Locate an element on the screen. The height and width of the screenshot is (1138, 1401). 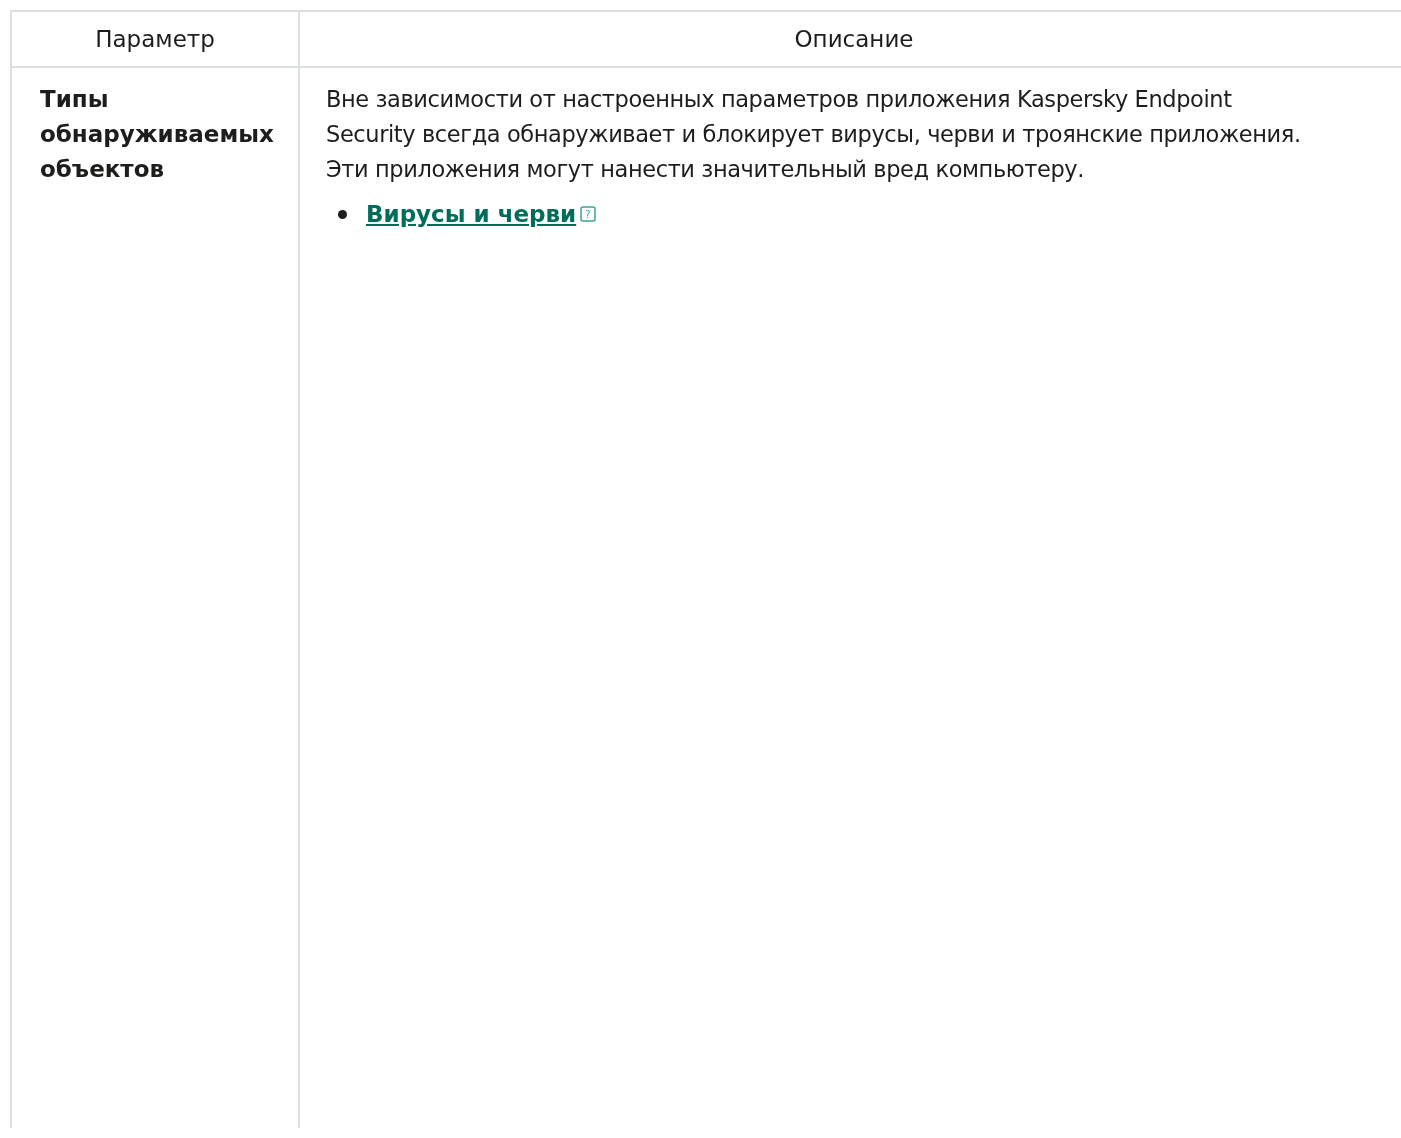
bullet-icon is located at coordinates (342, 214).